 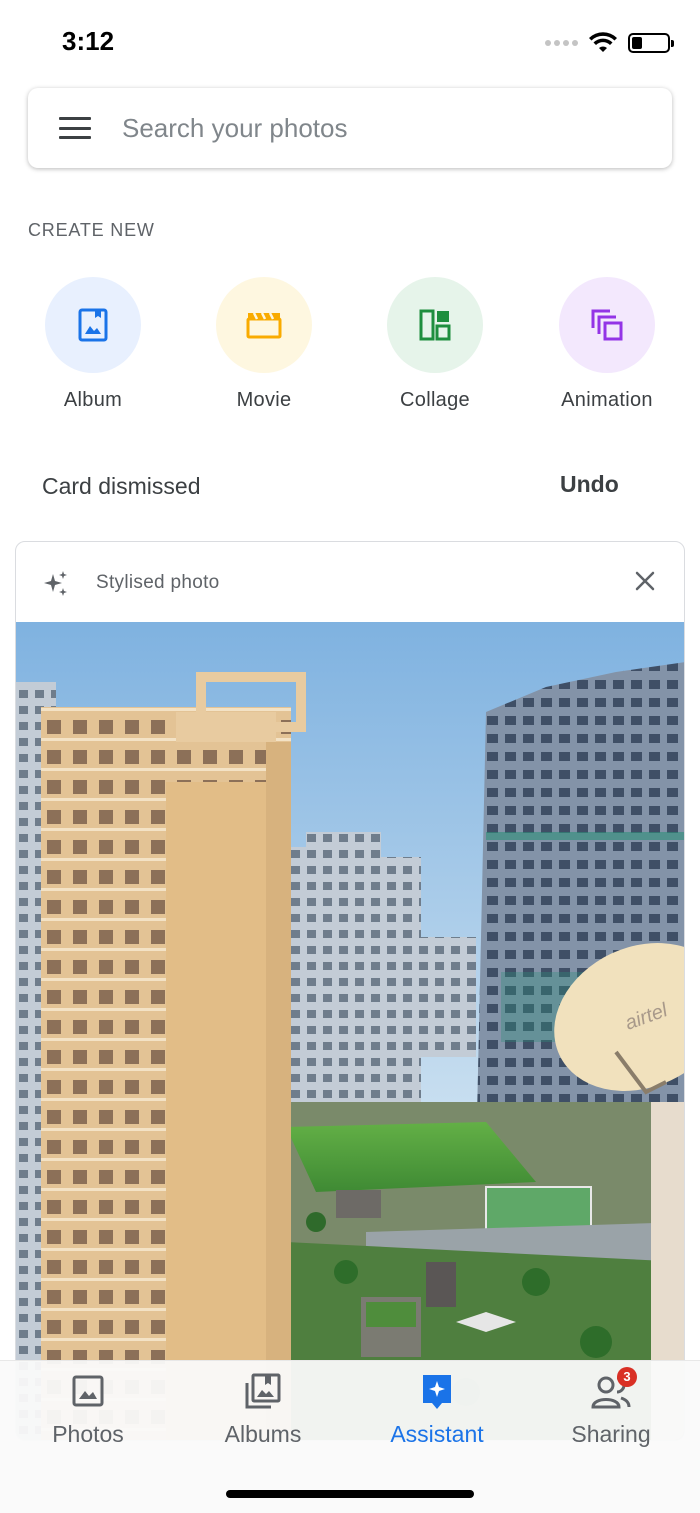 I want to click on create-new-title: CREATE NEW, so click(x=91, y=230).